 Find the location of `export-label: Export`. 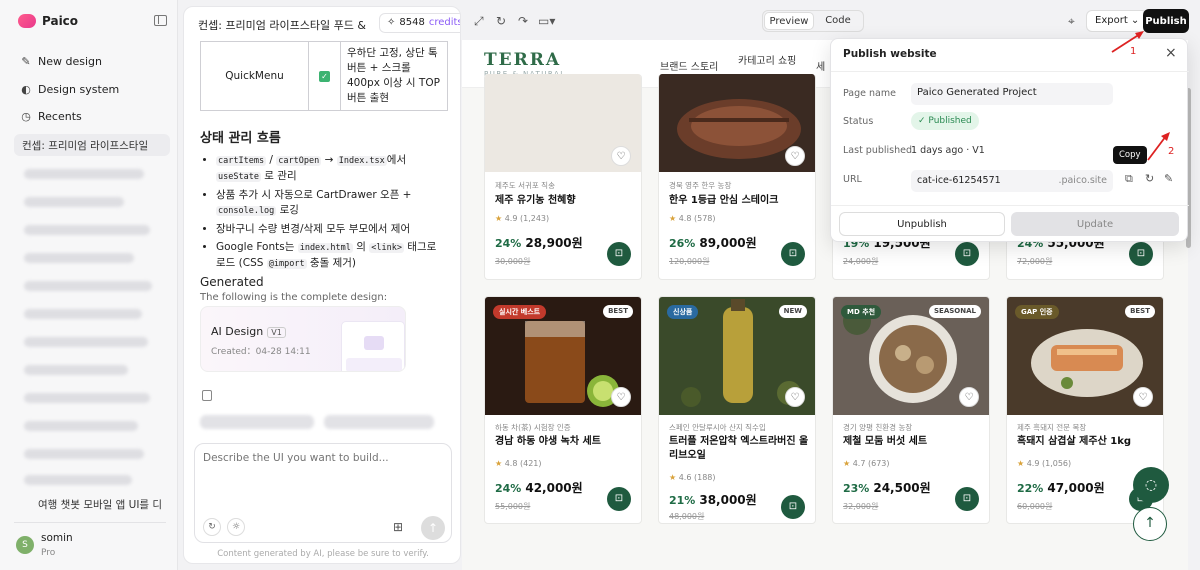

export-label: Export is located at coordinates (1111, 20).